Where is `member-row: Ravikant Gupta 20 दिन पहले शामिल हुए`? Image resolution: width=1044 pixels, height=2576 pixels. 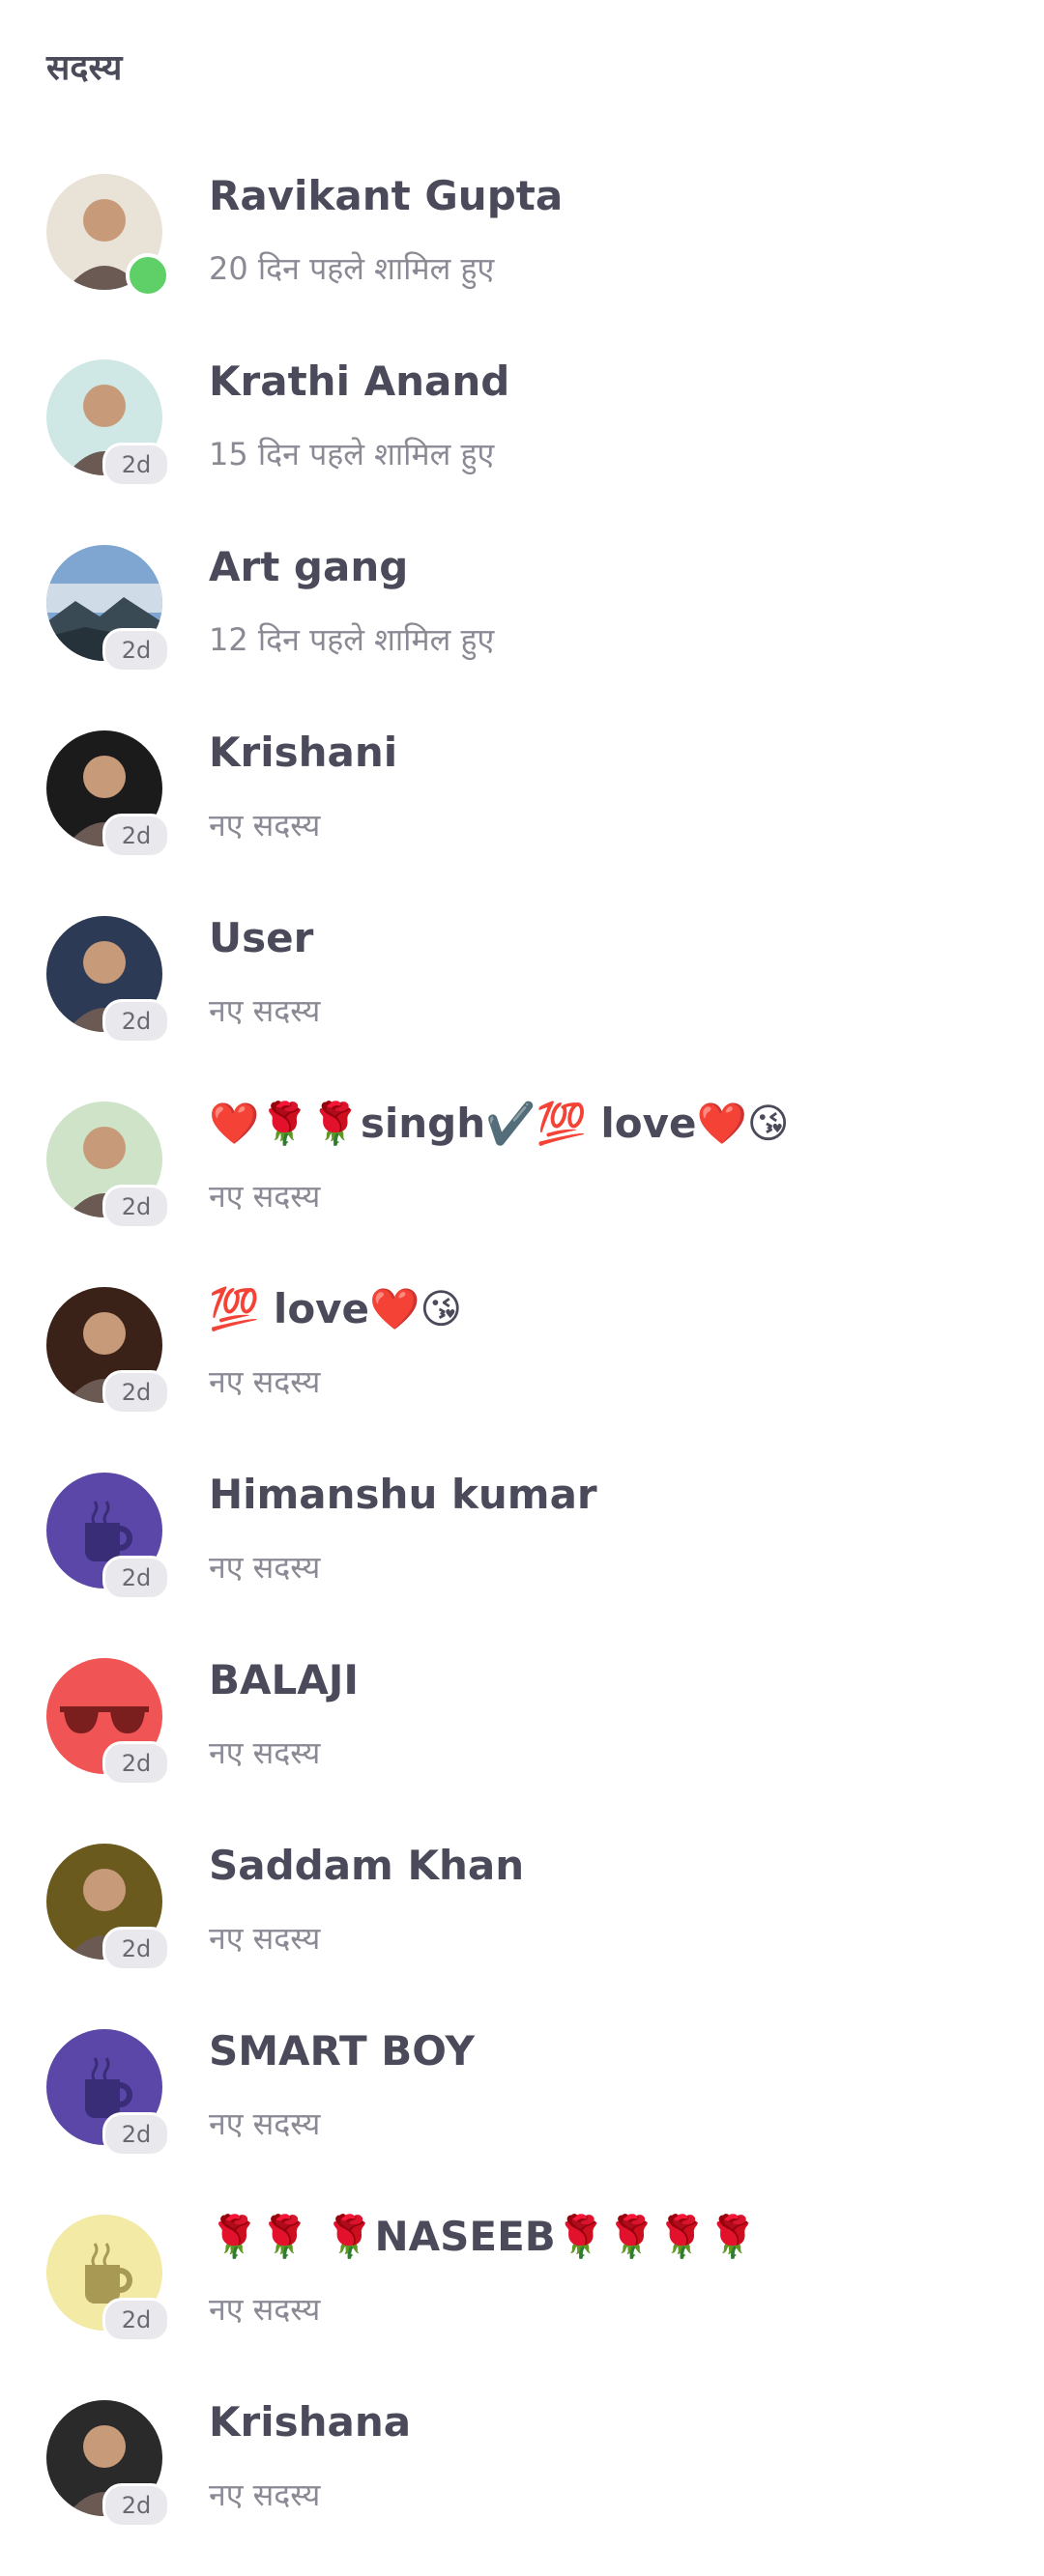 member-row: Ravikant Gupta 20 दिन पहले शामिल हुए is located at coordinates (522, 257).